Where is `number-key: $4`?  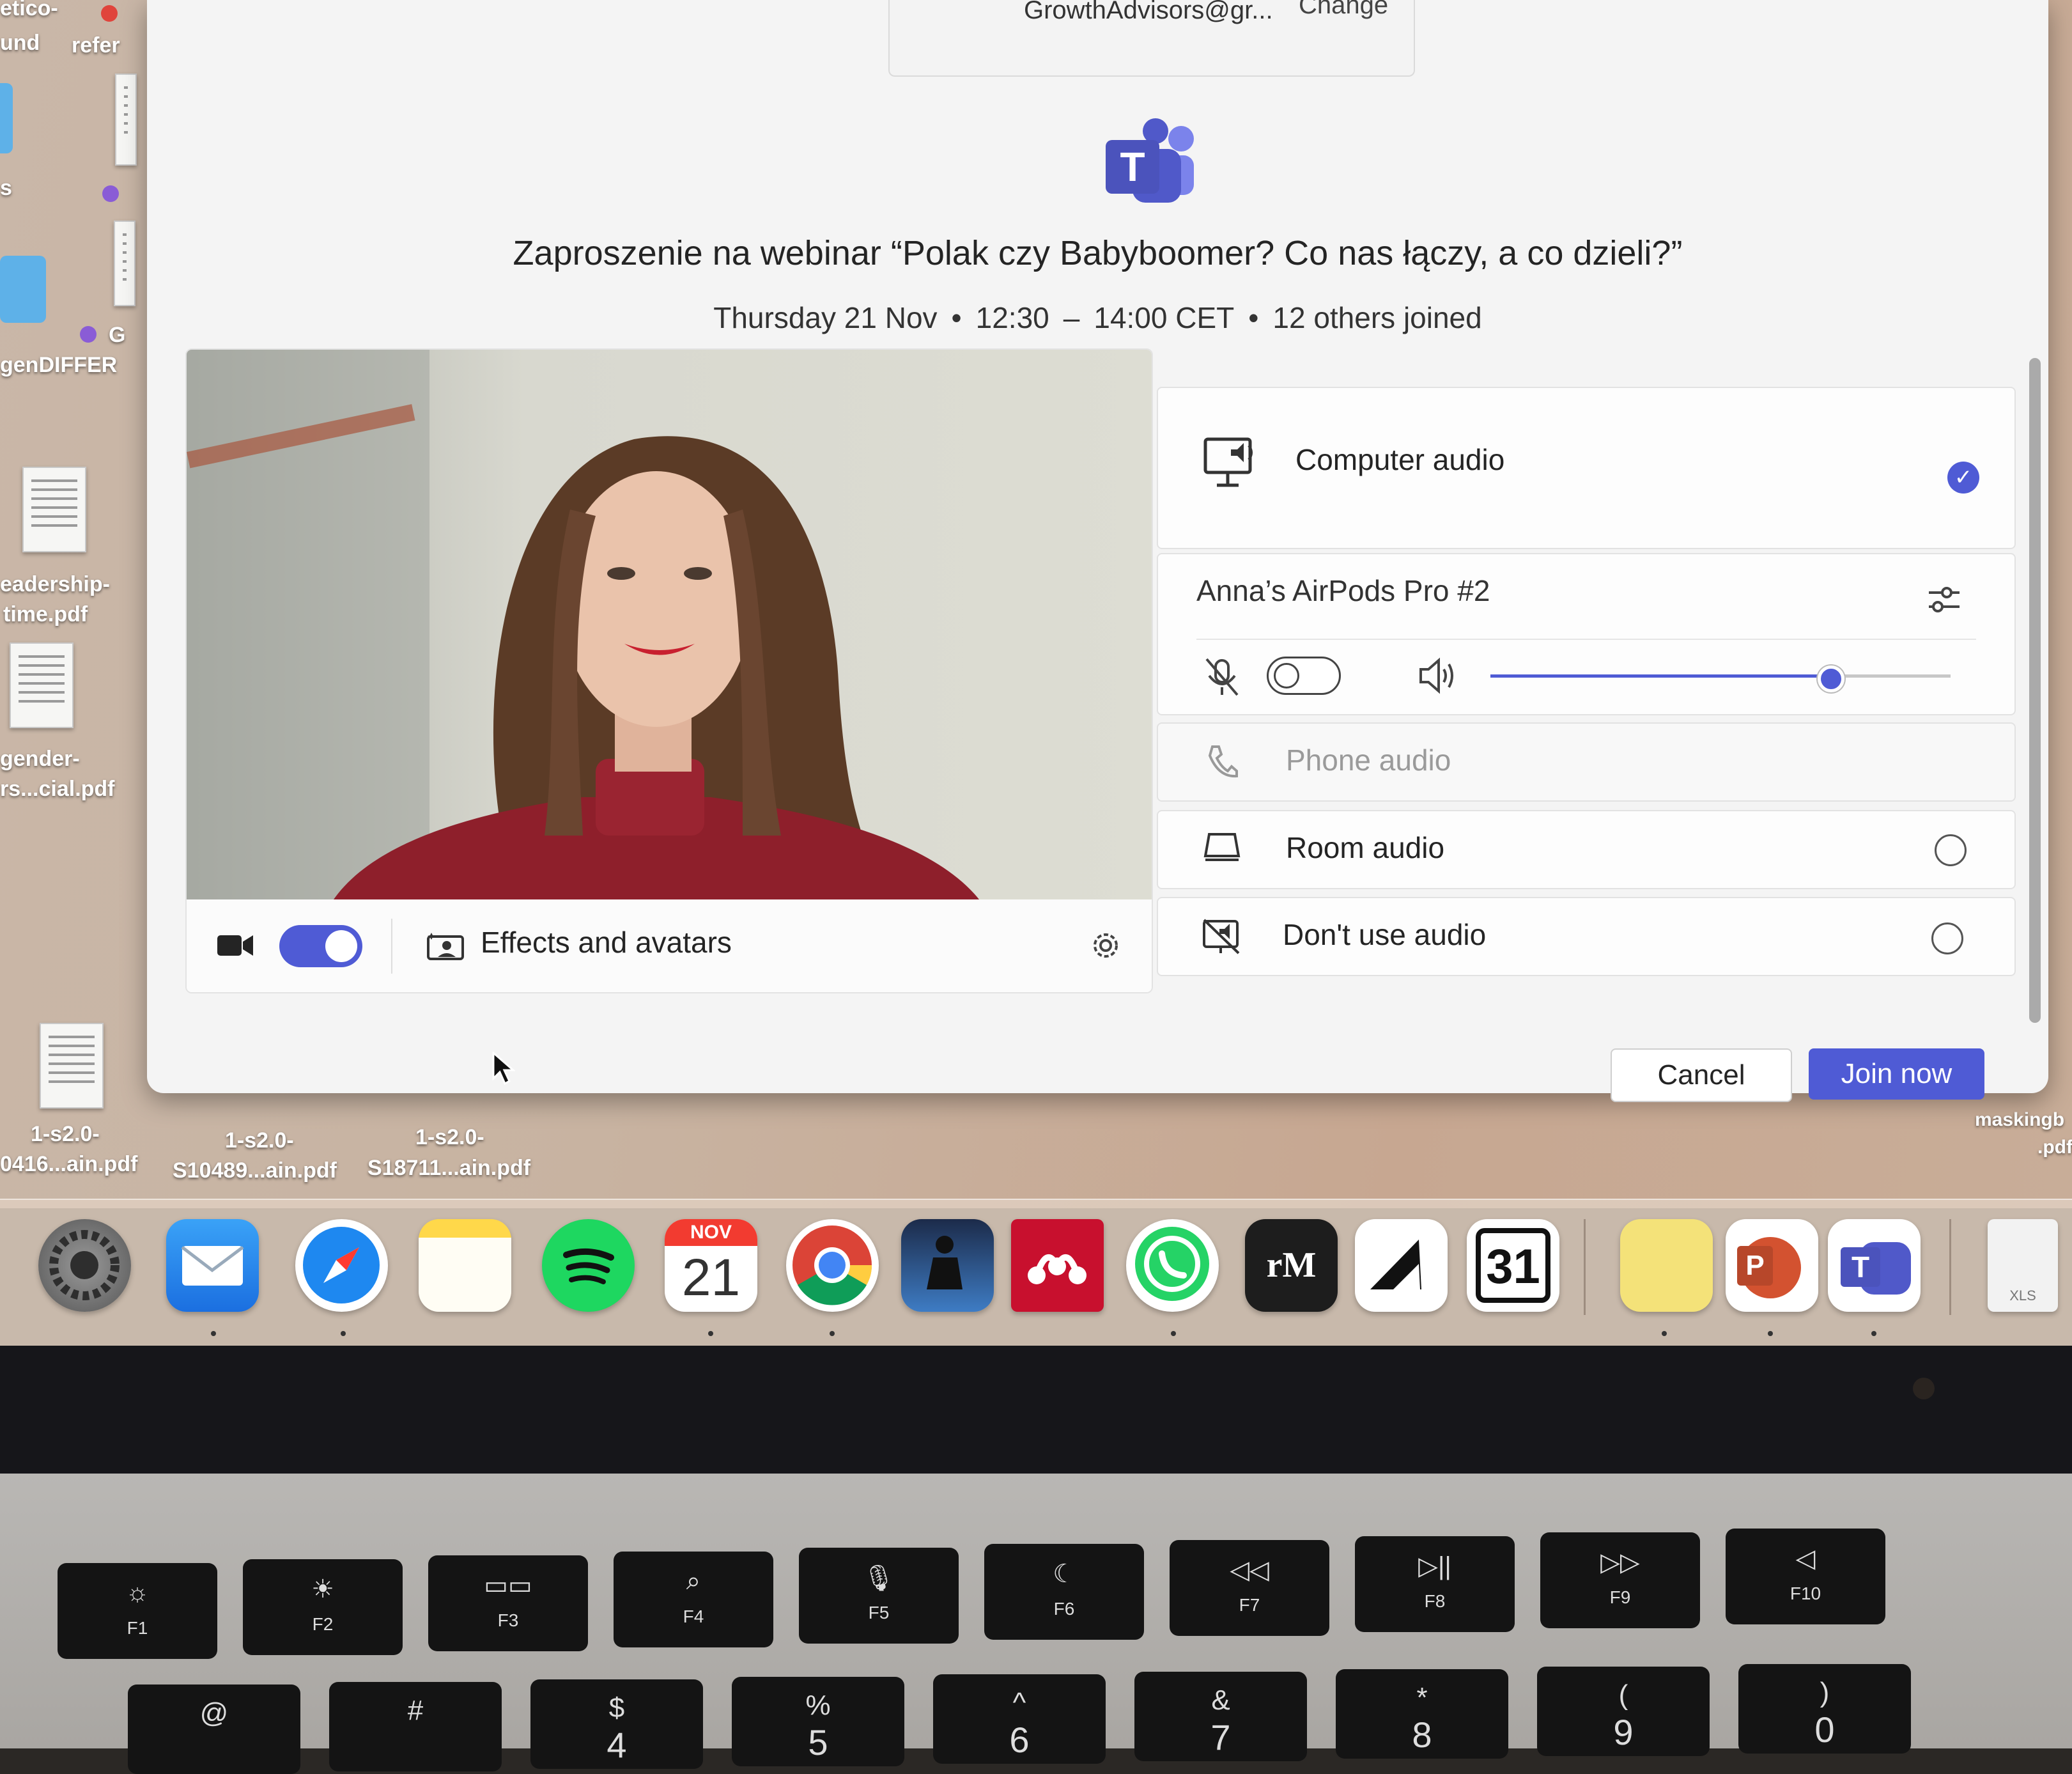
number-key: $4 is located at coordinates (616, 1724).